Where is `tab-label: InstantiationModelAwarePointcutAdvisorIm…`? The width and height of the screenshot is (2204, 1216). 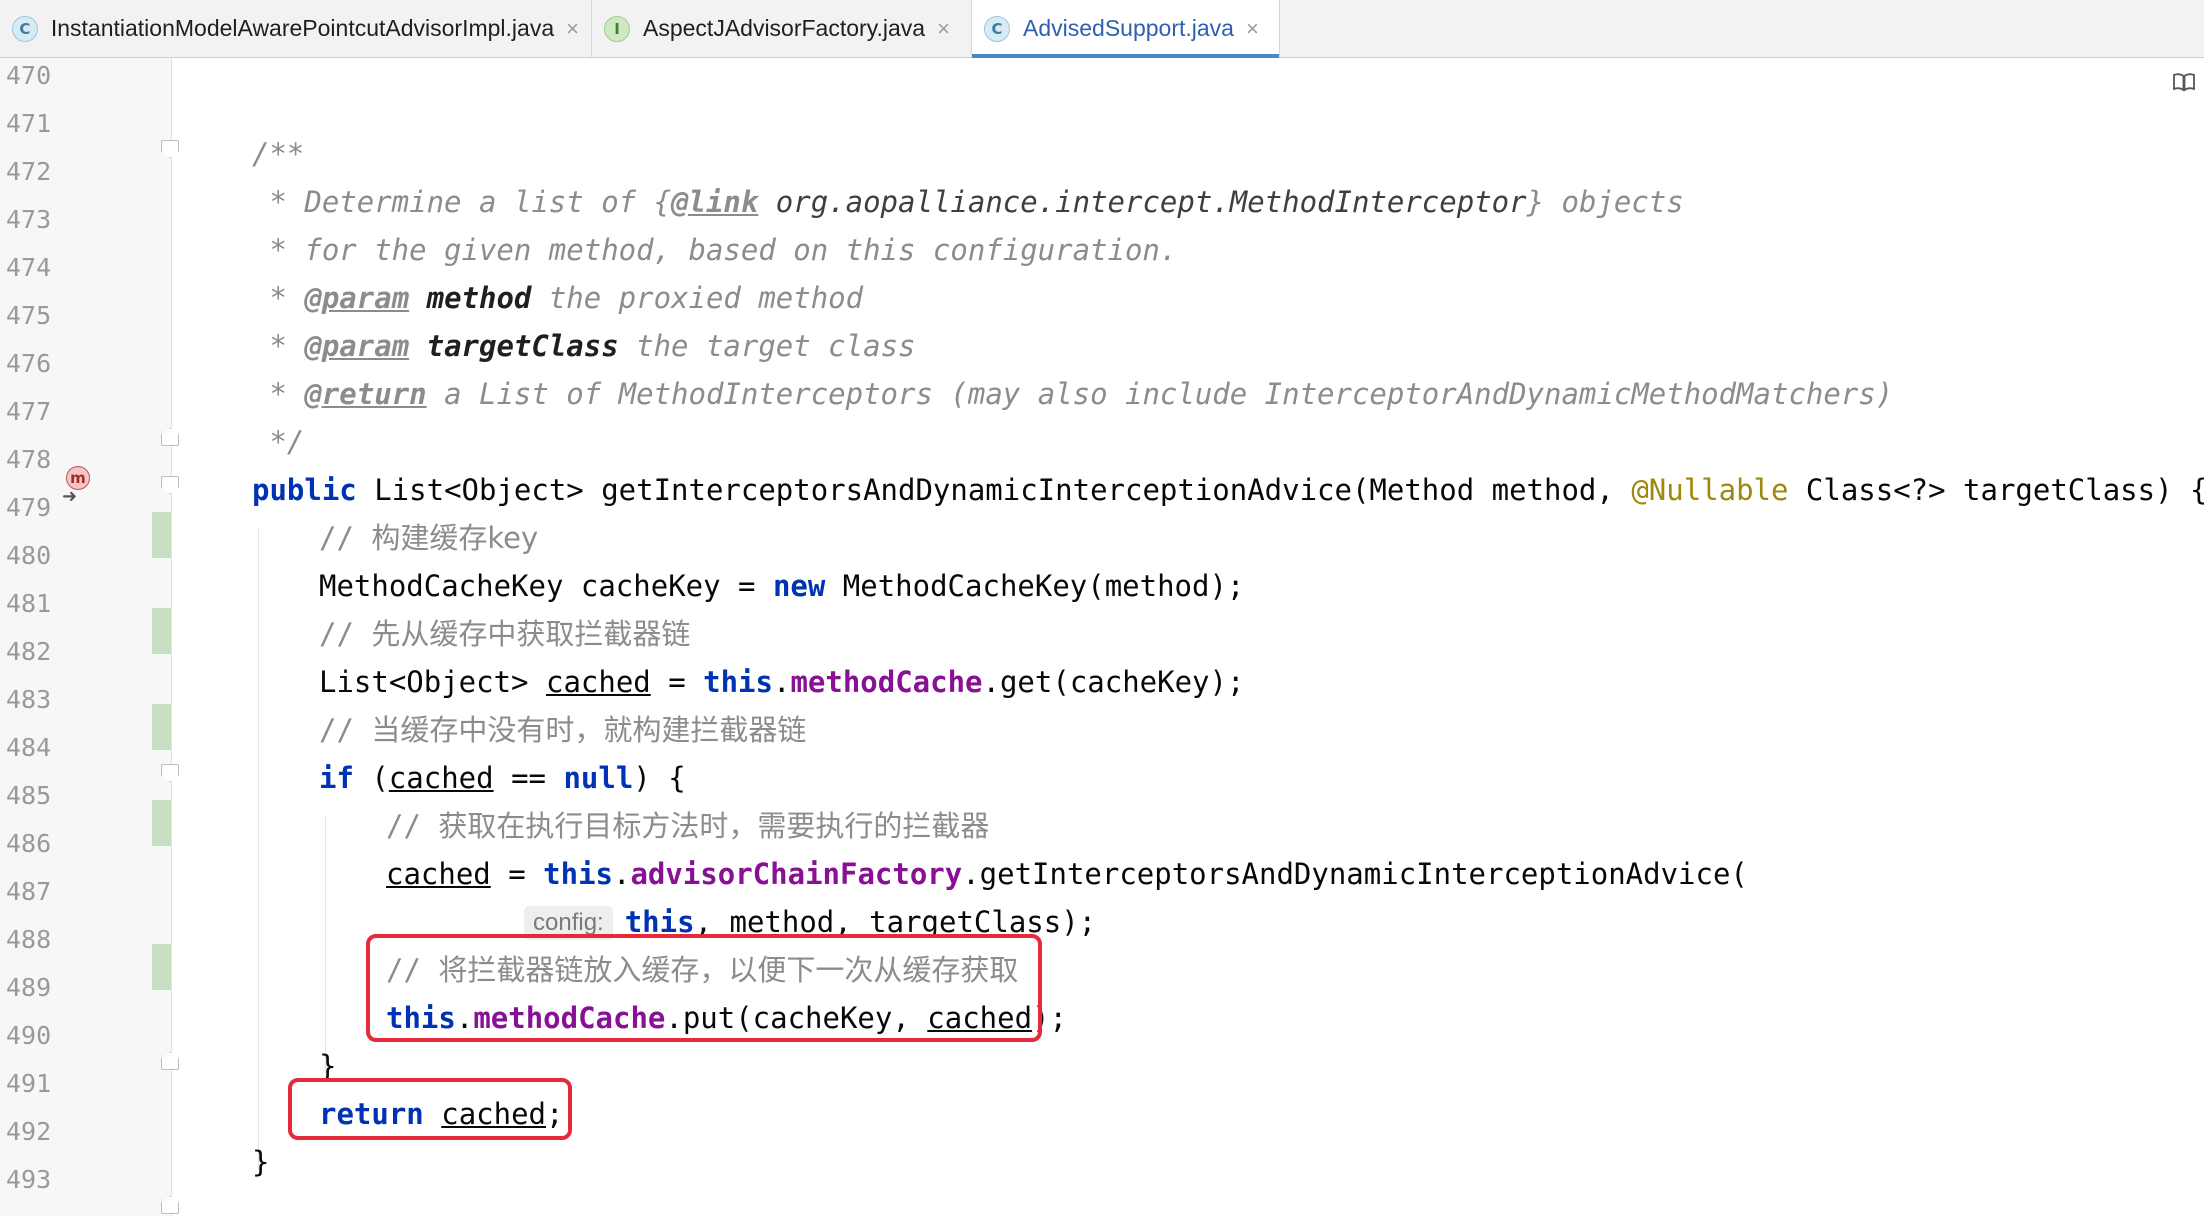 tab-label: InstantiationModelAwarePointcutAdvisorIm… is located at coordinates (302, 28).